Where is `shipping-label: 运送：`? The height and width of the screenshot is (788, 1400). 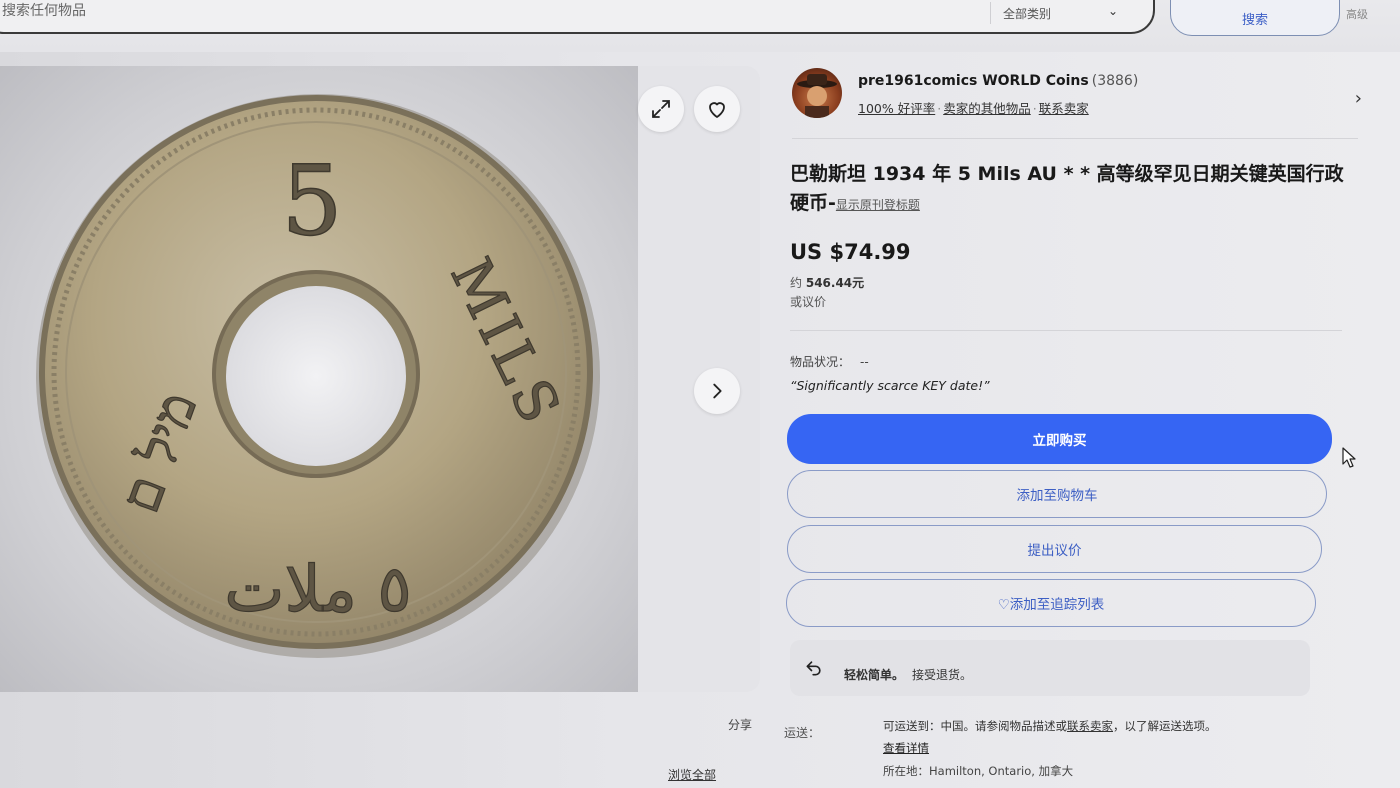 shipping-label: 运送： is located at coordinates (802, 733).